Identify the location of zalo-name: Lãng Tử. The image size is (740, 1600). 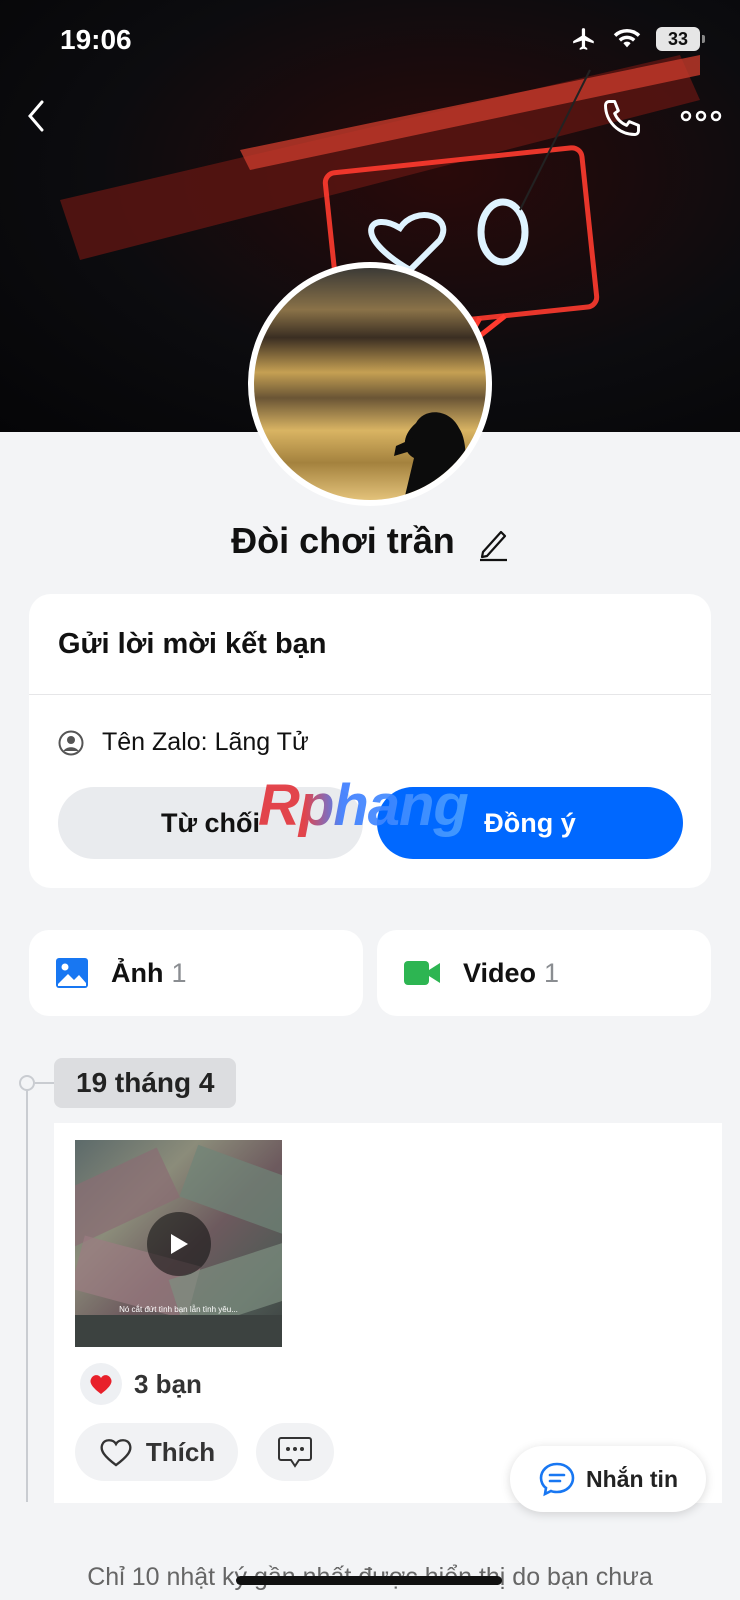
(261, 742).